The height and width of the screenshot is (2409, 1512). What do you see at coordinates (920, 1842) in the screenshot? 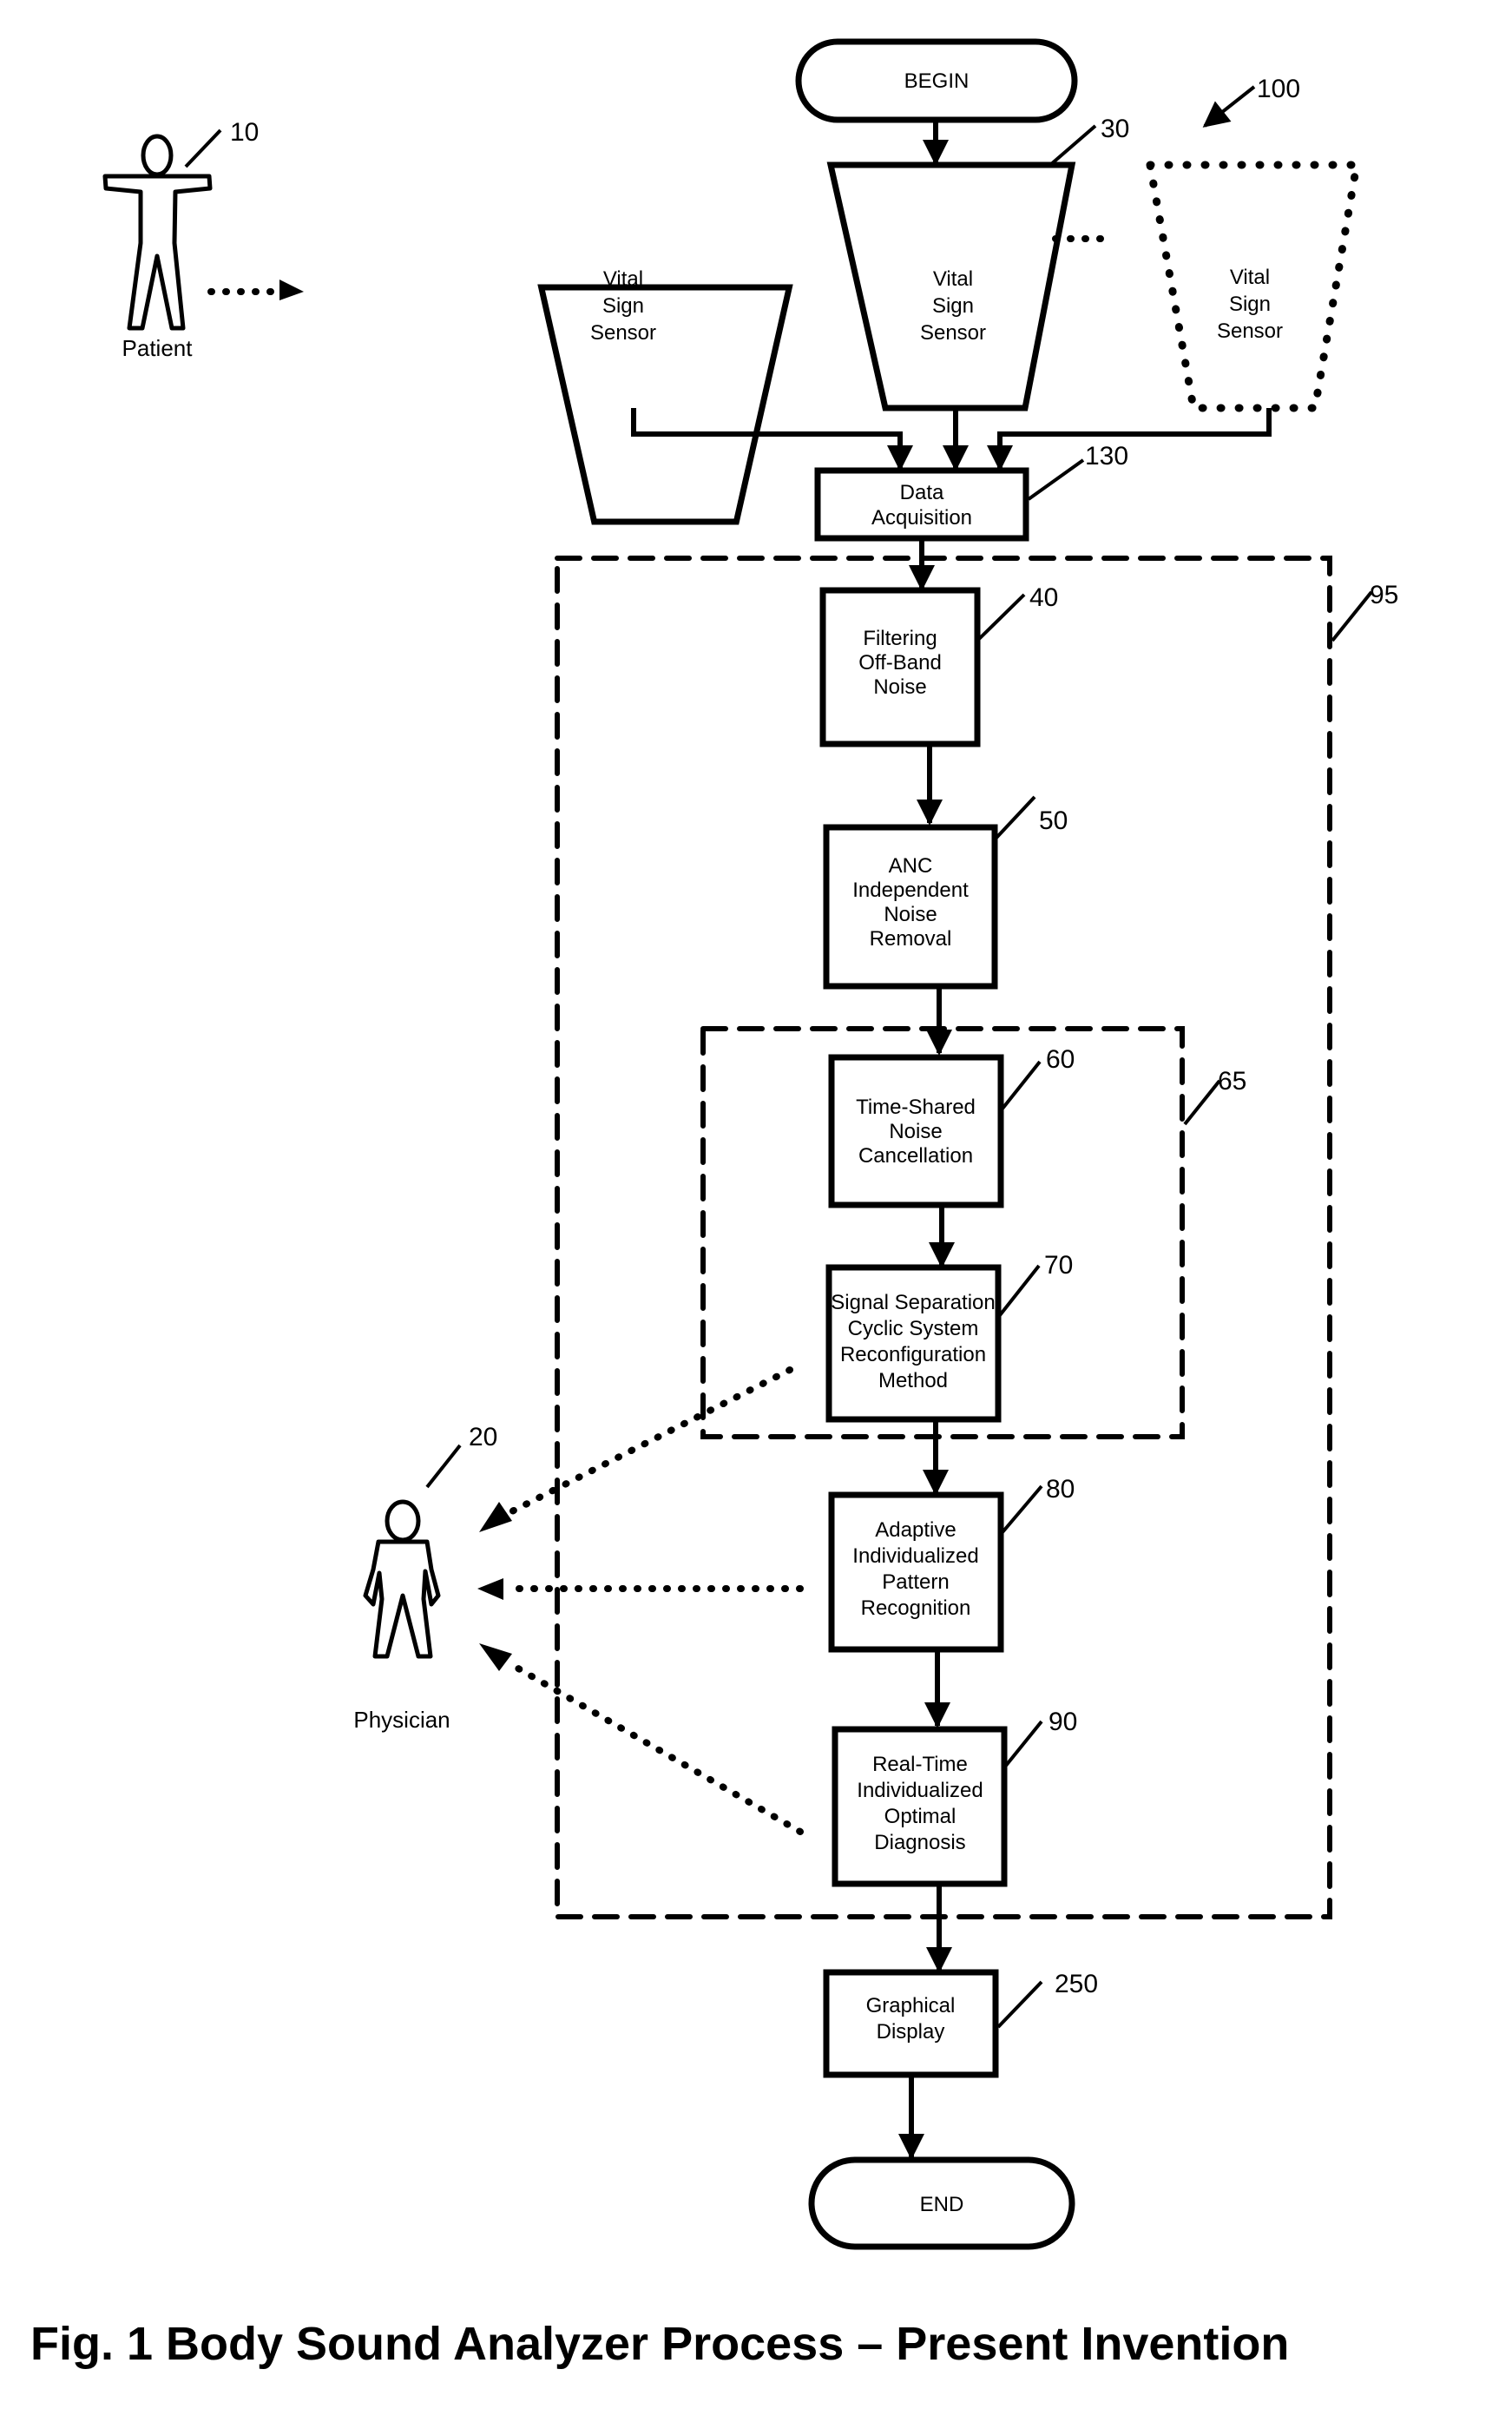
I see `svg-text: Diagnosis` at bounding box center [920, 1842].